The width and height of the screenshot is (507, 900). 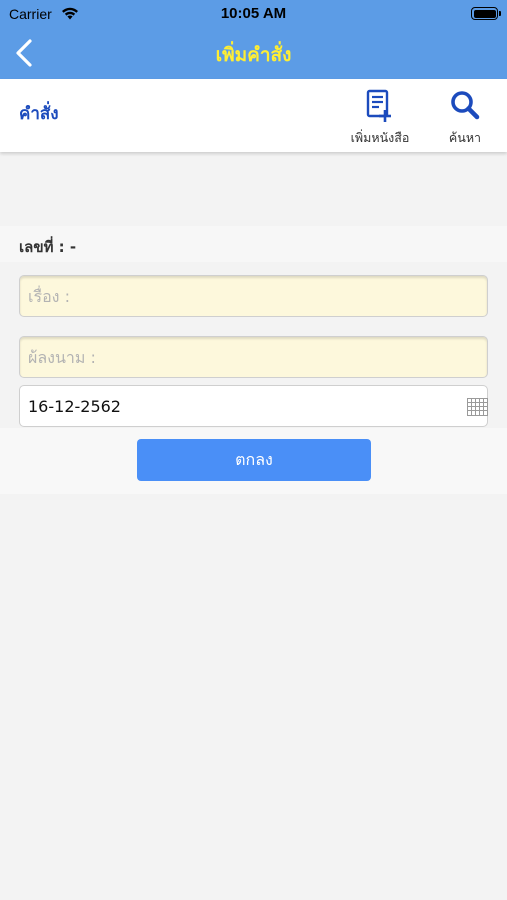 I want to click on calendar-icon, so click(x=477, y=407).